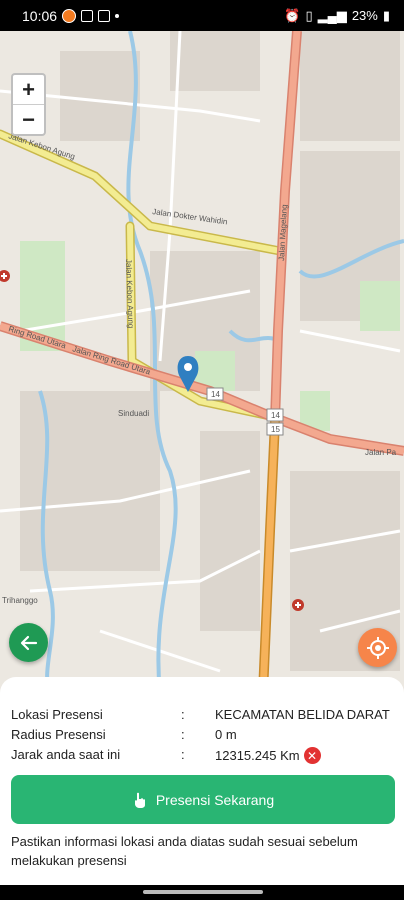 The width and height of the screenshot is (404, 900). What do you see at coordinates (386, 15) in the screenshot?
I see `battery-icon: ▮` at bounding box center [386, 15].